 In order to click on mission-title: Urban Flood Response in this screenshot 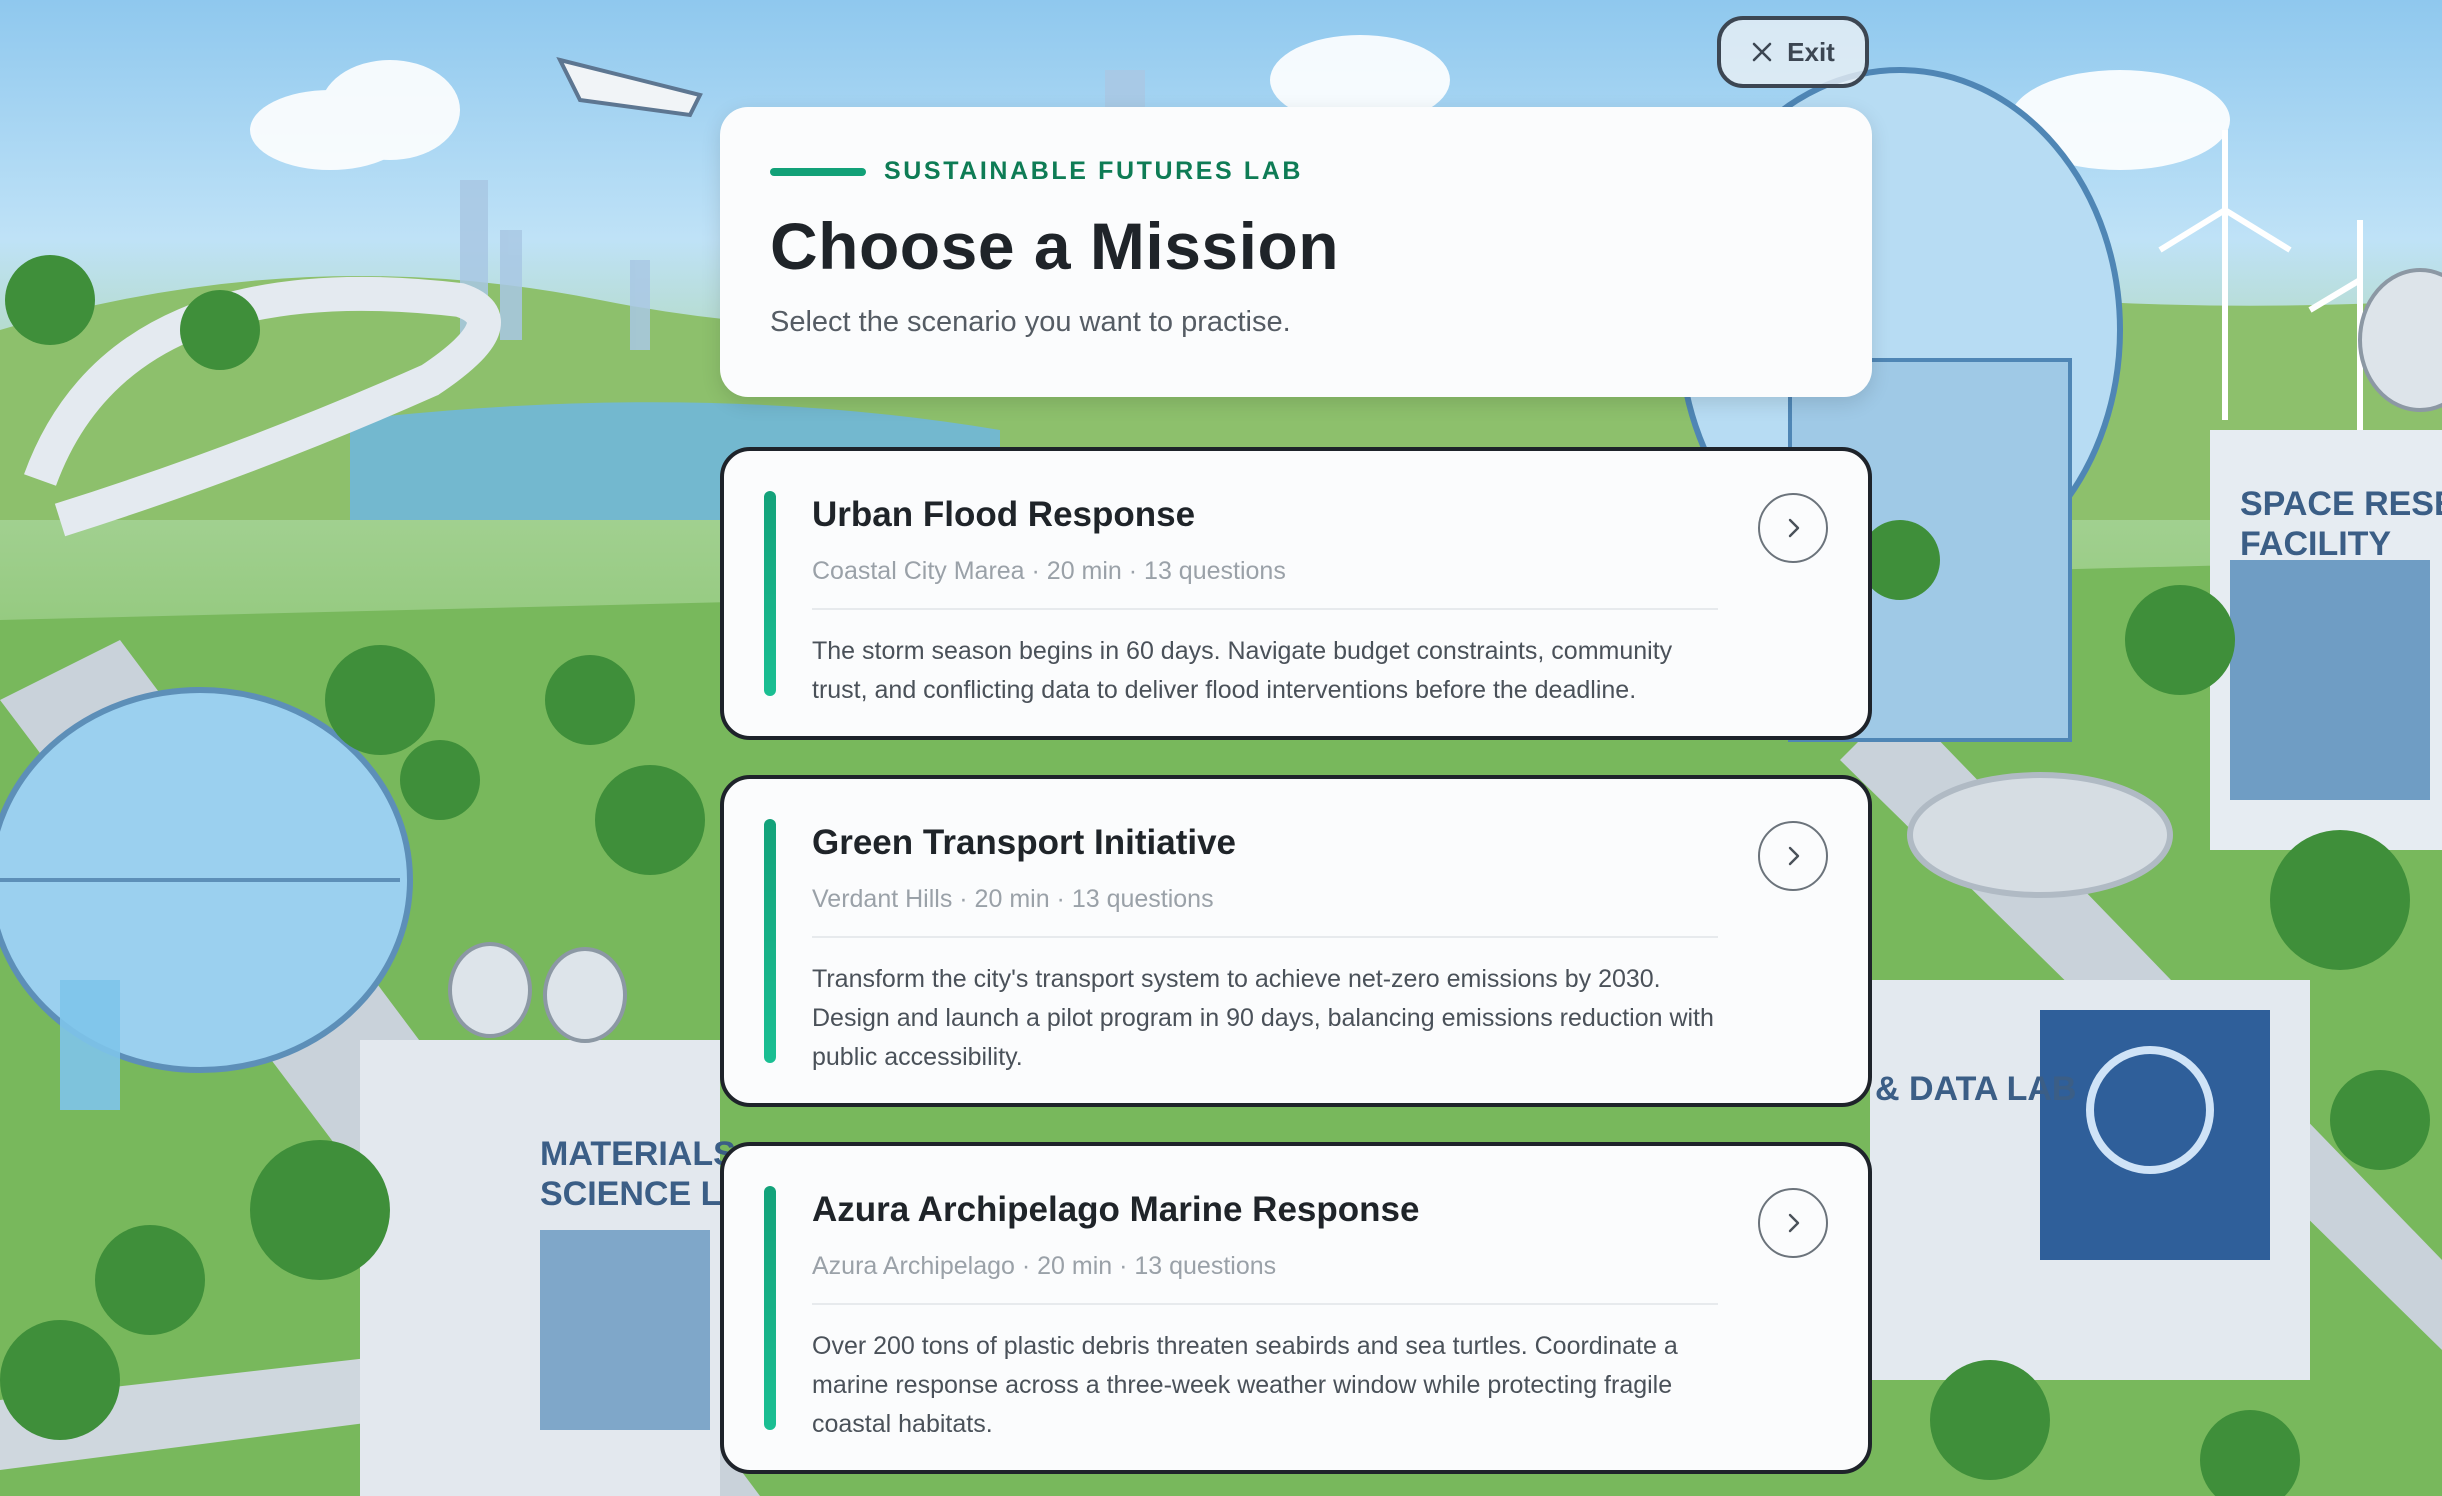, I will do `click(1004, 514)`.